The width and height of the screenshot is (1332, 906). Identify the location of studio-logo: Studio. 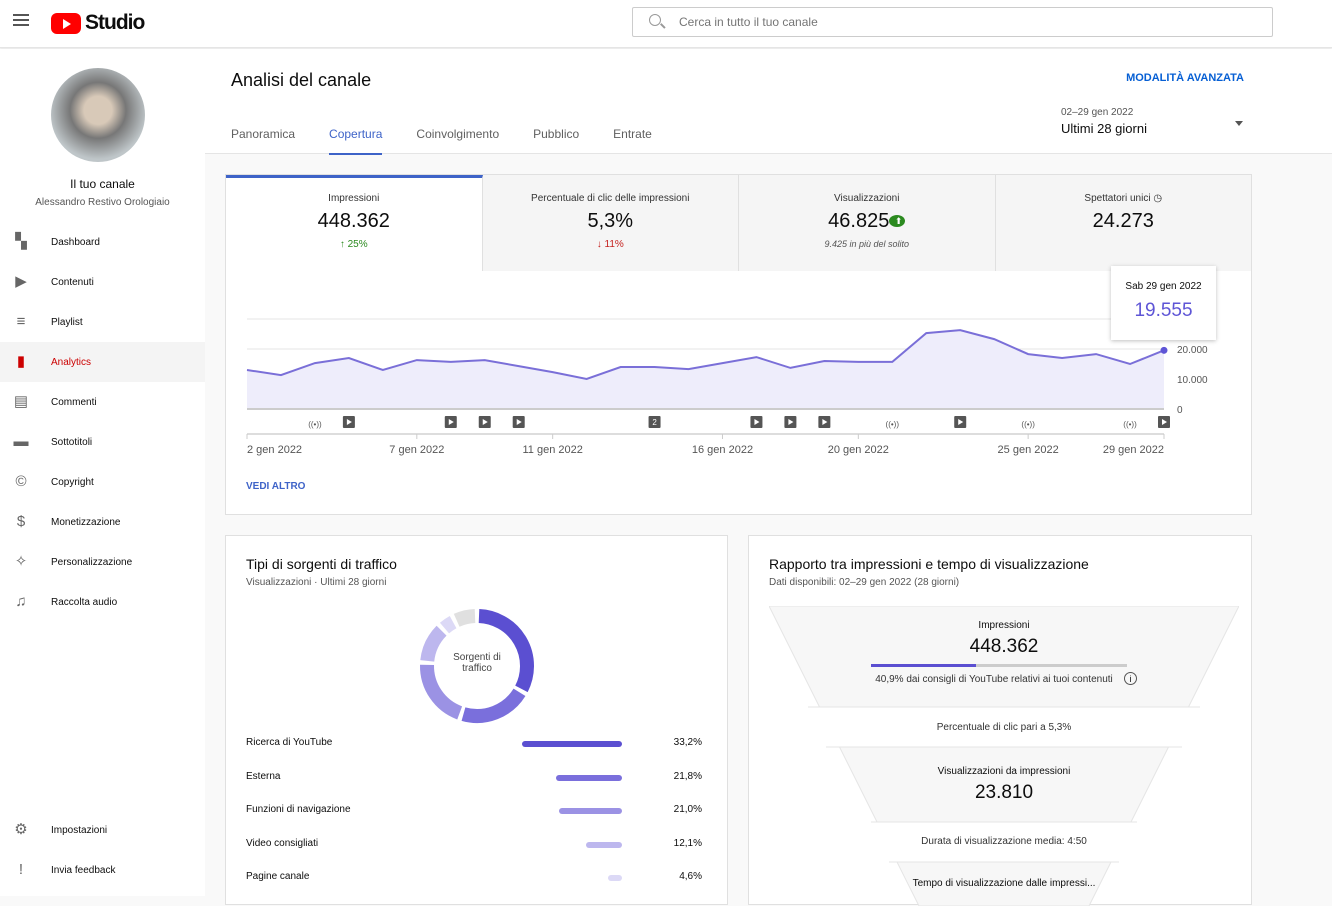
(98, 23).